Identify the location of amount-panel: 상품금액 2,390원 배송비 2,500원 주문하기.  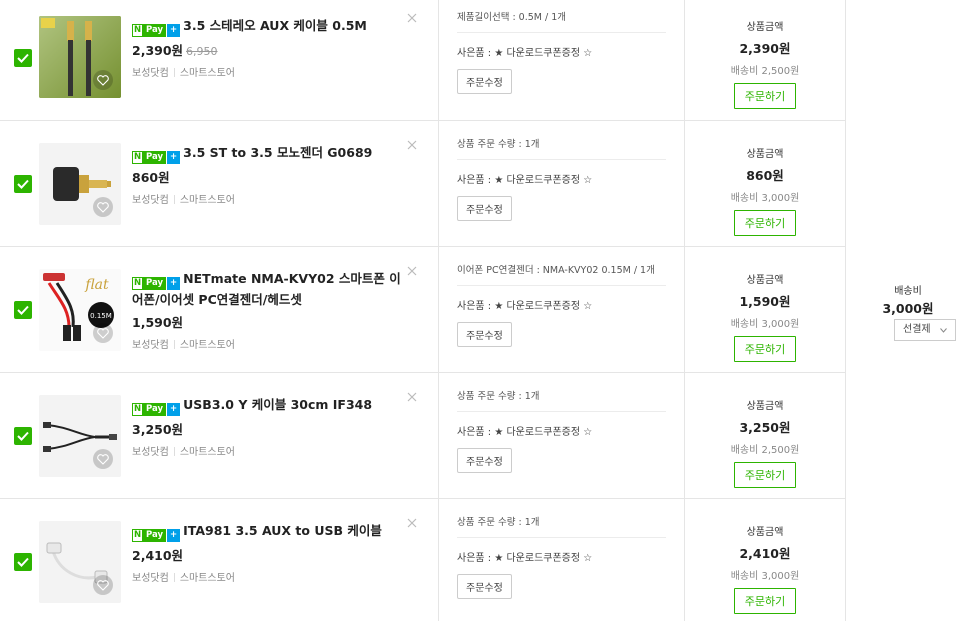
(765, 60).